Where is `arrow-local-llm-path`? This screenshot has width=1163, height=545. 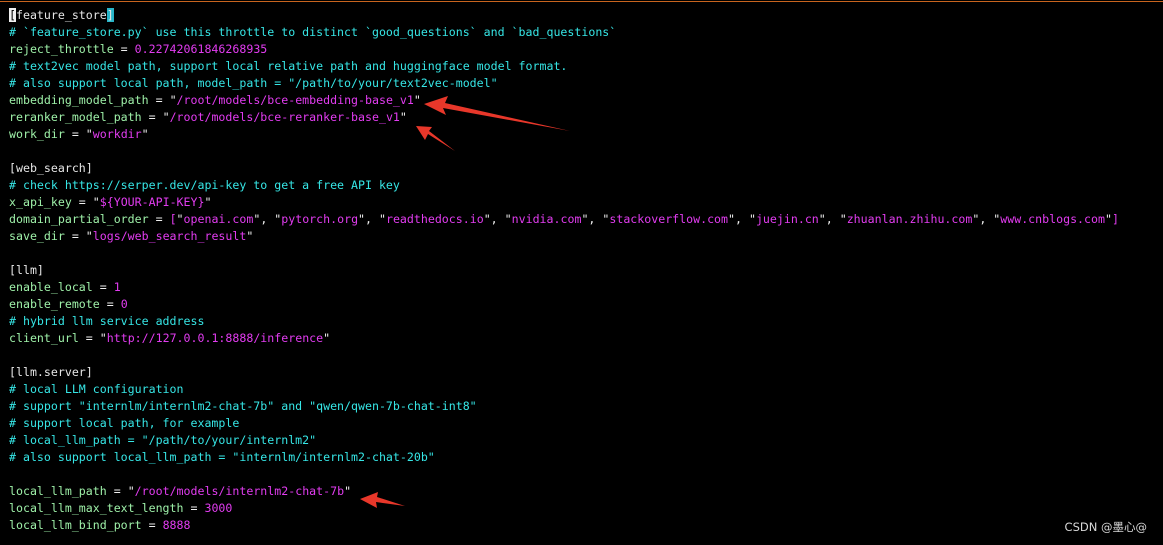
arrow-local-llm-path is located at coordinates (382, 500).